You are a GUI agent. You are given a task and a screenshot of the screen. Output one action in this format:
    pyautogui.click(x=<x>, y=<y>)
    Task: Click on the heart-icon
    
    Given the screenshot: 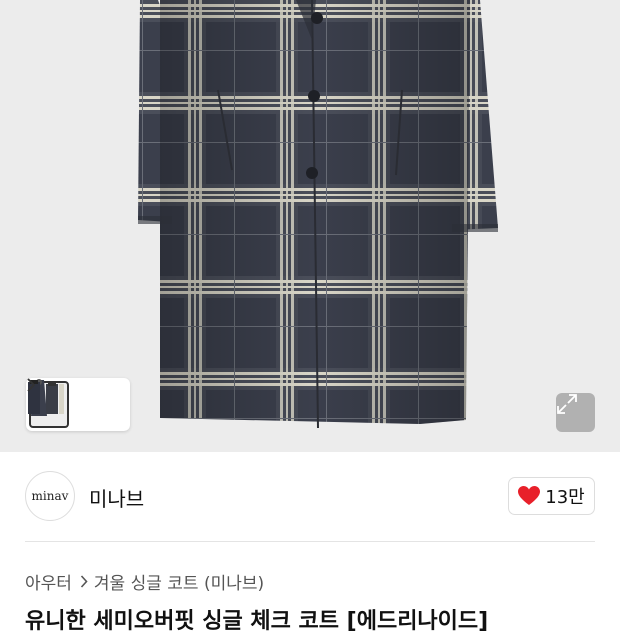 What is the action you would take?
    pyautogui.click(x=529, y=495)
    